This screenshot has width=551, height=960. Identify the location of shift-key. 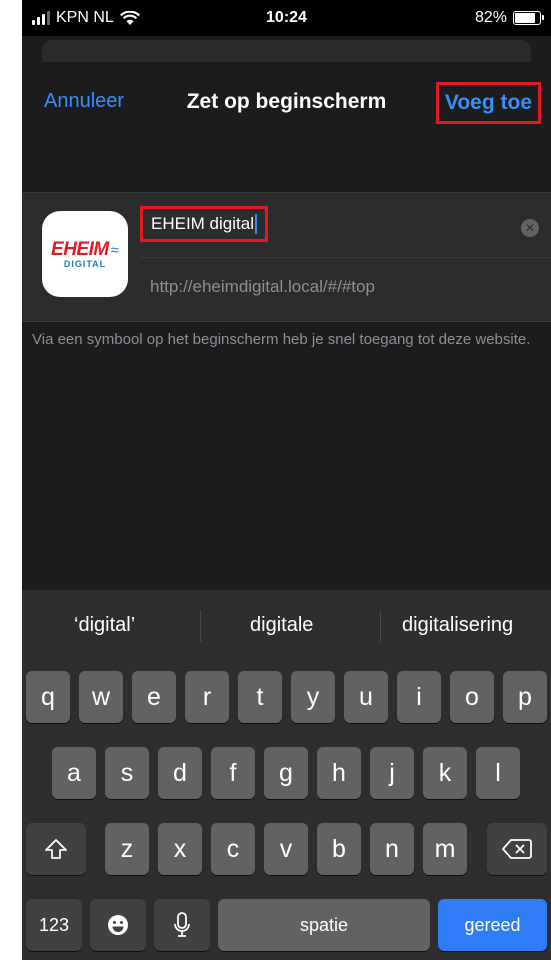
(56, 849).